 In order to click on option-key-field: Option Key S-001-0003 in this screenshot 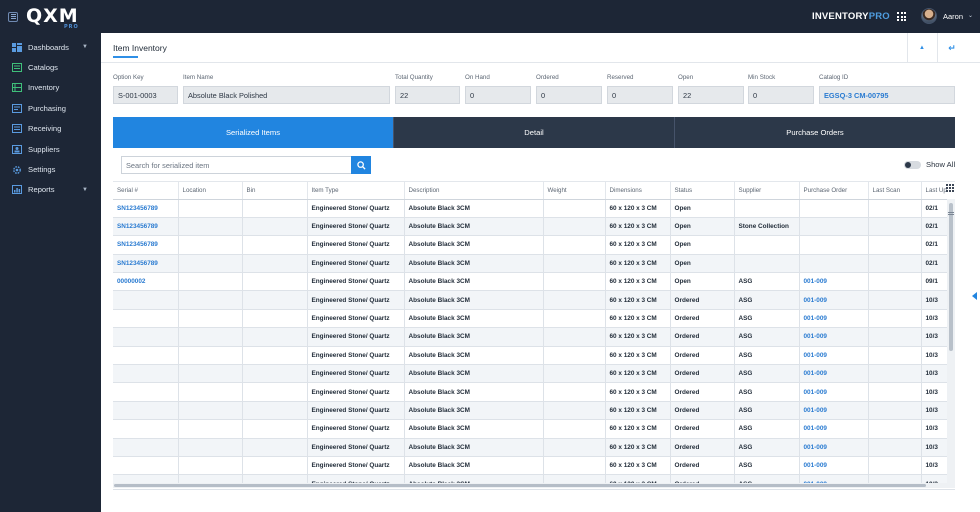, I will do `click(145, 89)`.